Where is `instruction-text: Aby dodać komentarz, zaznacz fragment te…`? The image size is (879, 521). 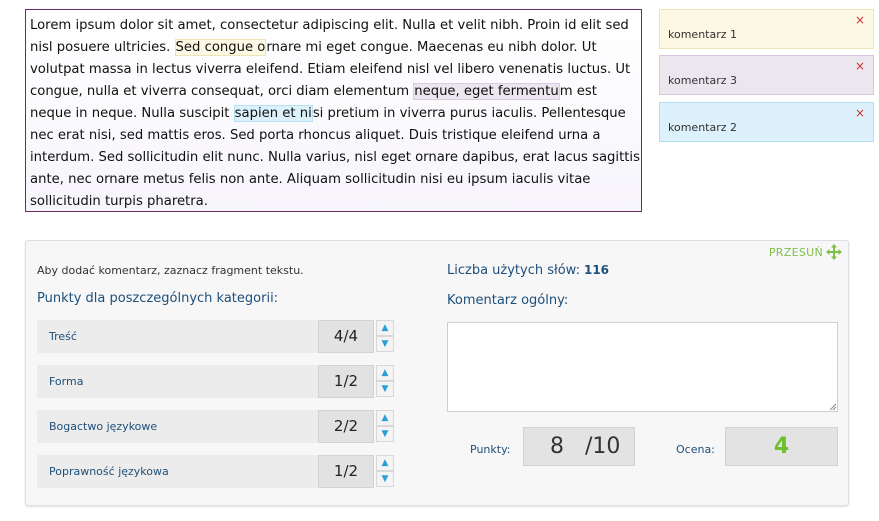
instruction-text: Aby dodać komentarz, zaznacz fragment te… is located at coordinates (170, 270).